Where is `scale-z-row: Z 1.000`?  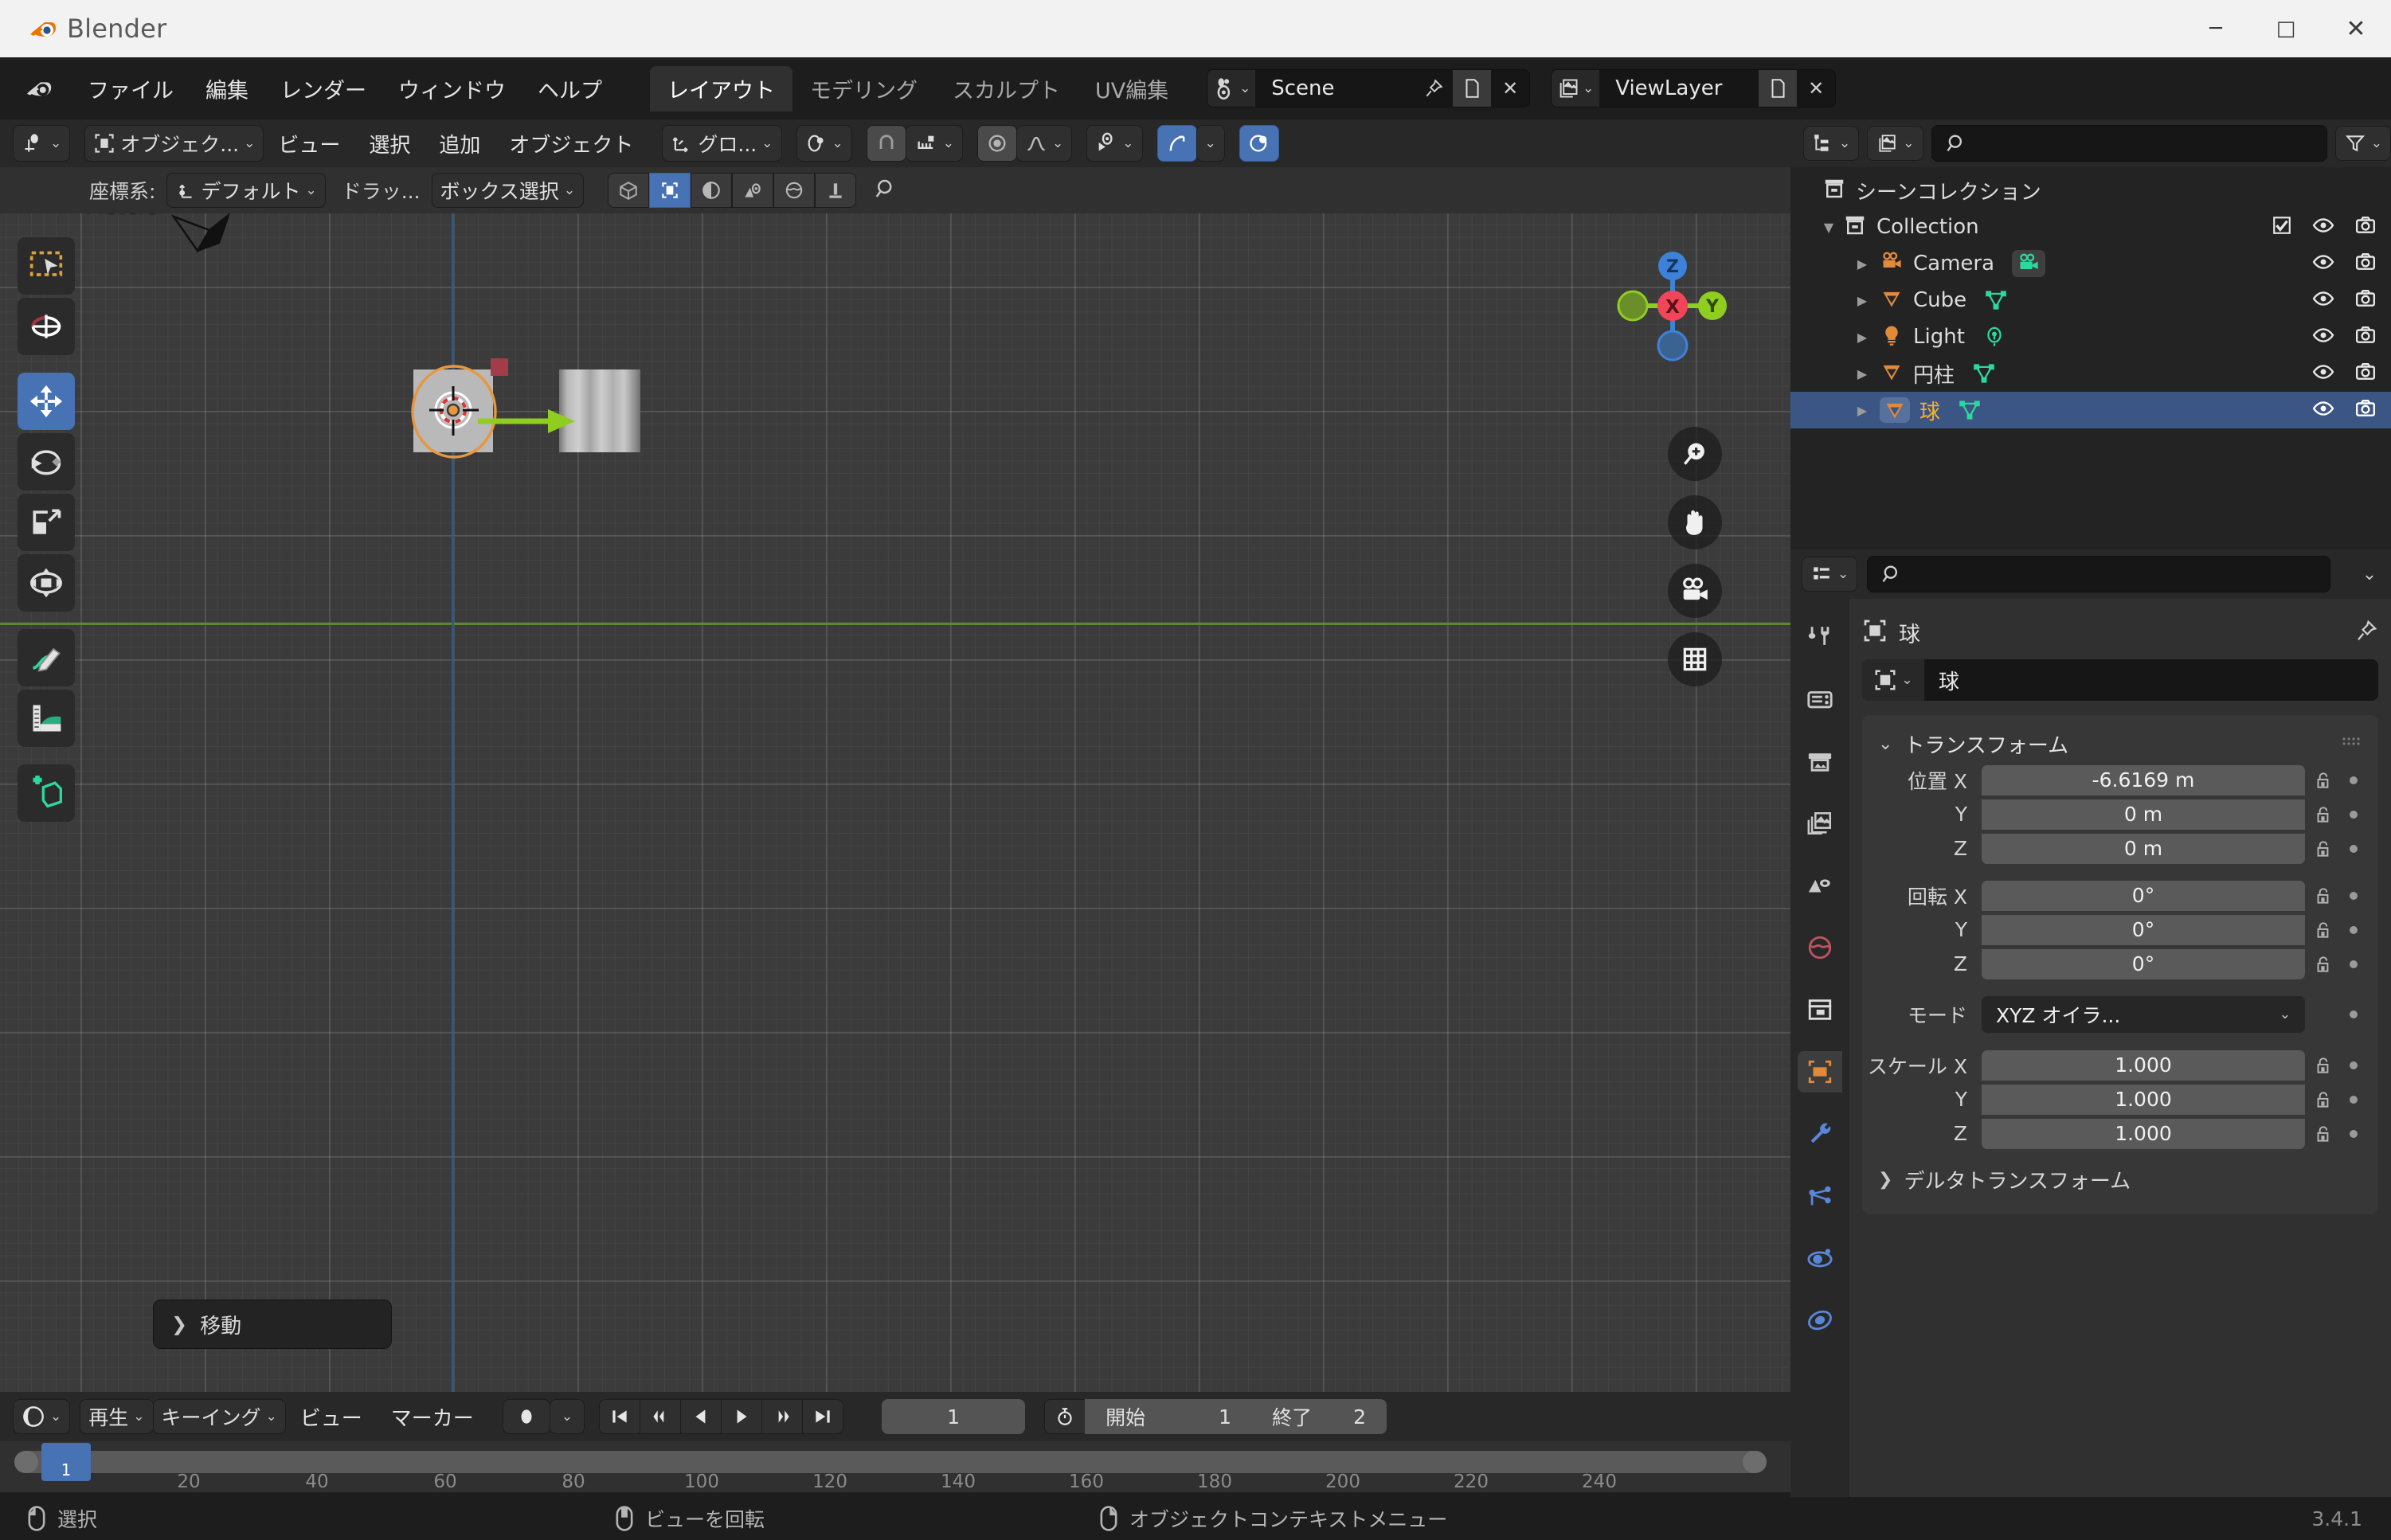
scale-z-row: Z 1.000 is located at coordinates (2120, 1133).